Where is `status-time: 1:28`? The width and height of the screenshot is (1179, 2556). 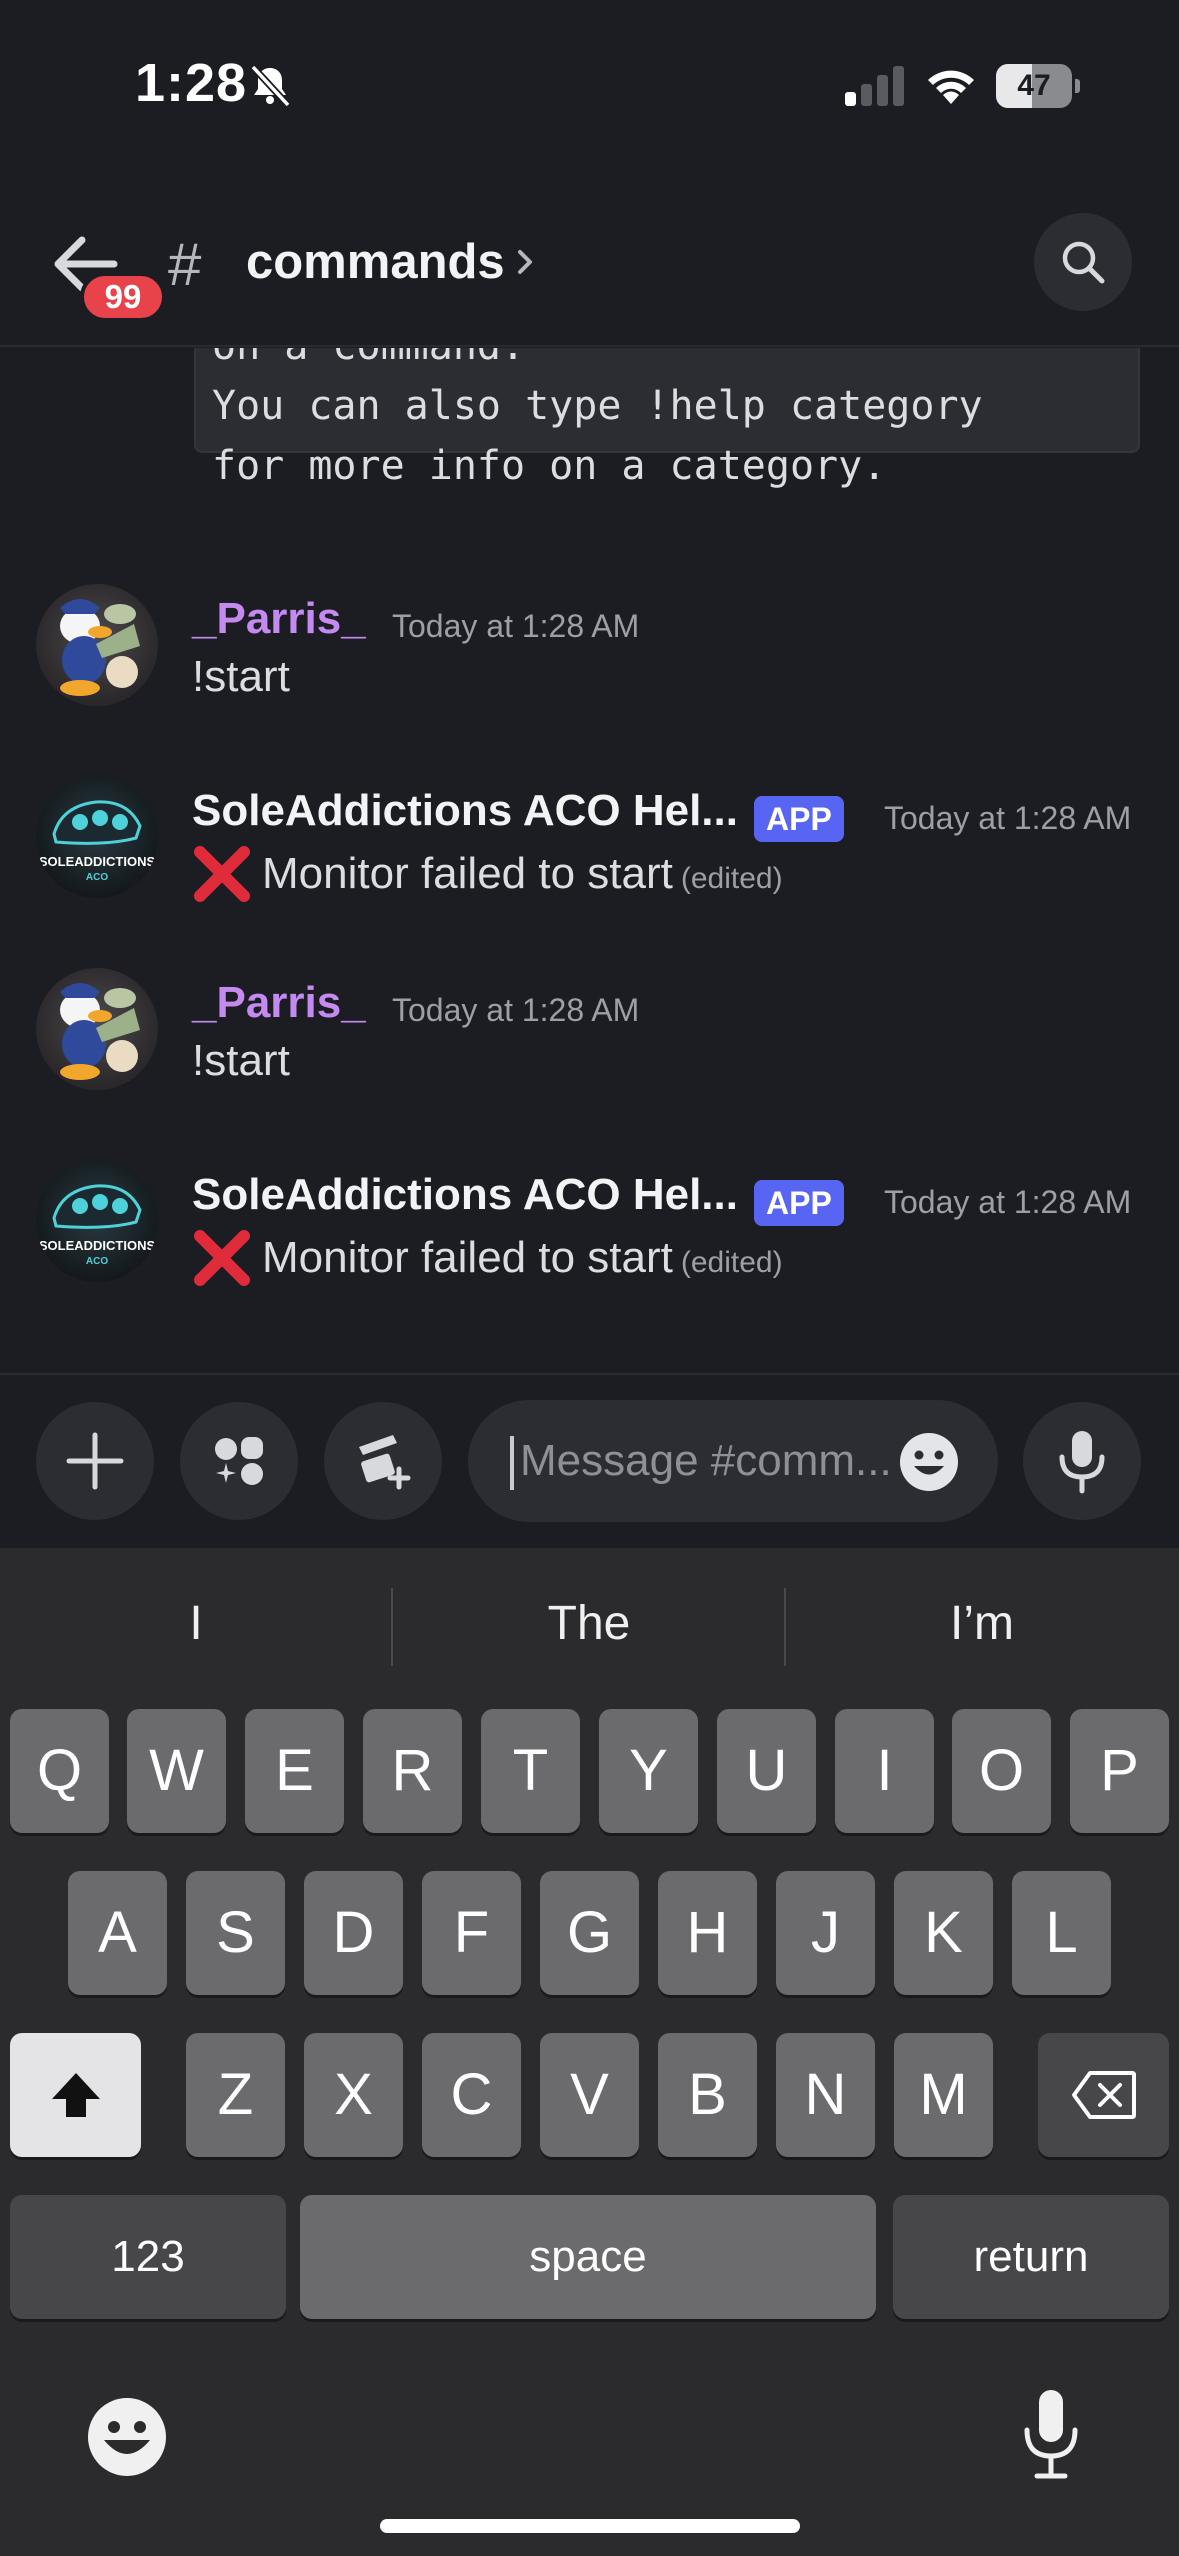
status-time: 1:28 is located at coordinates (191, 83).